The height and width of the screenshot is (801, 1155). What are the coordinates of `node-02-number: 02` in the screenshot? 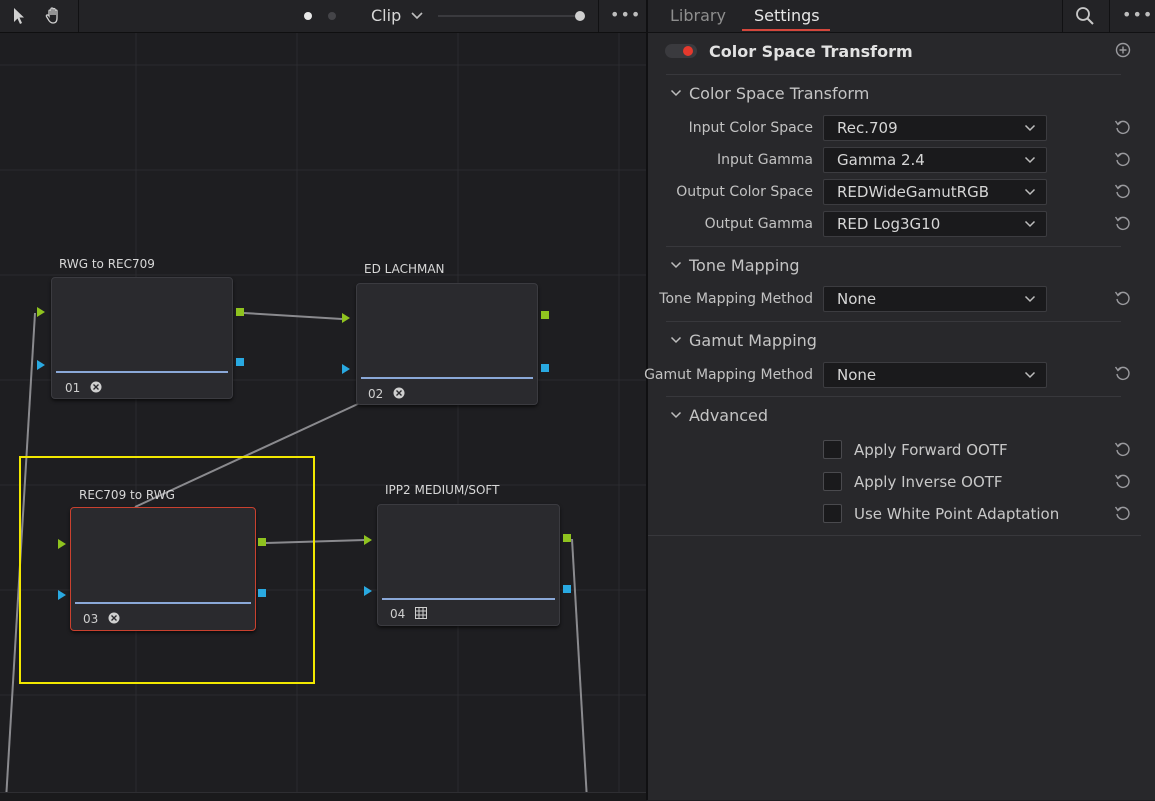 It's located at (376, 394).